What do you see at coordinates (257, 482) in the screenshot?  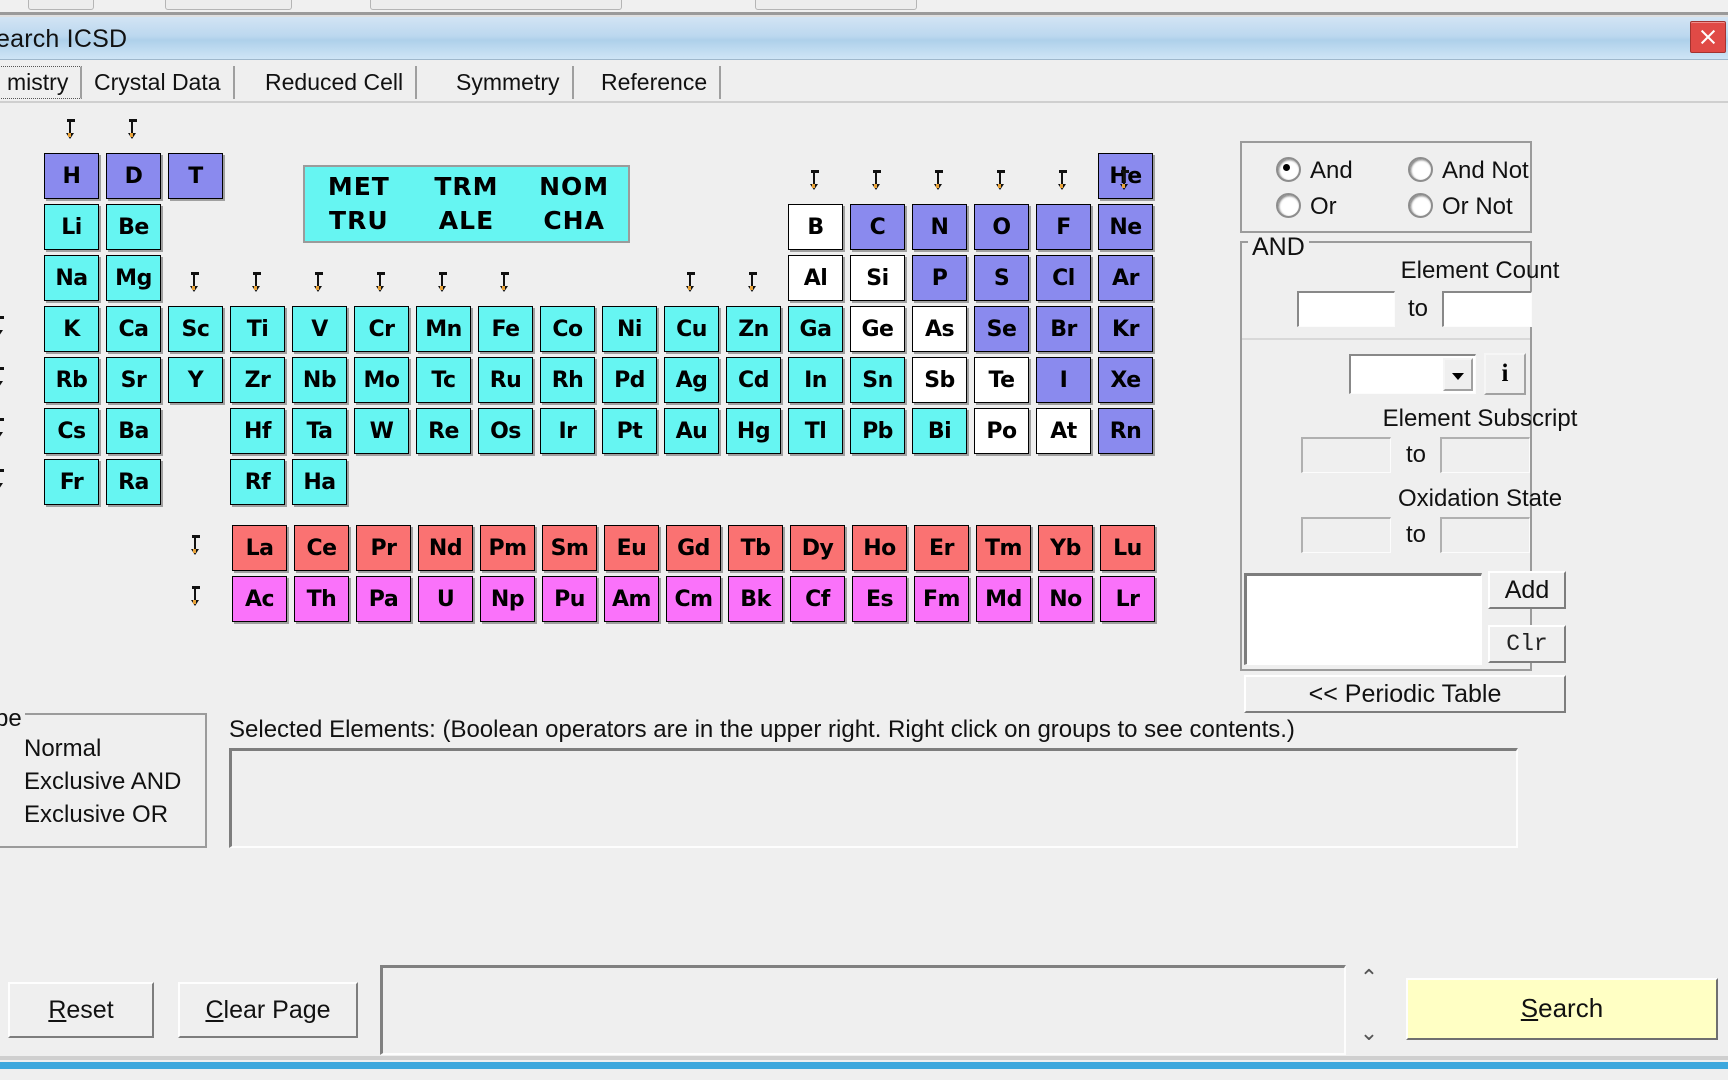 I see `element-cell-rf: Rf` at bounding box center [257, 482].